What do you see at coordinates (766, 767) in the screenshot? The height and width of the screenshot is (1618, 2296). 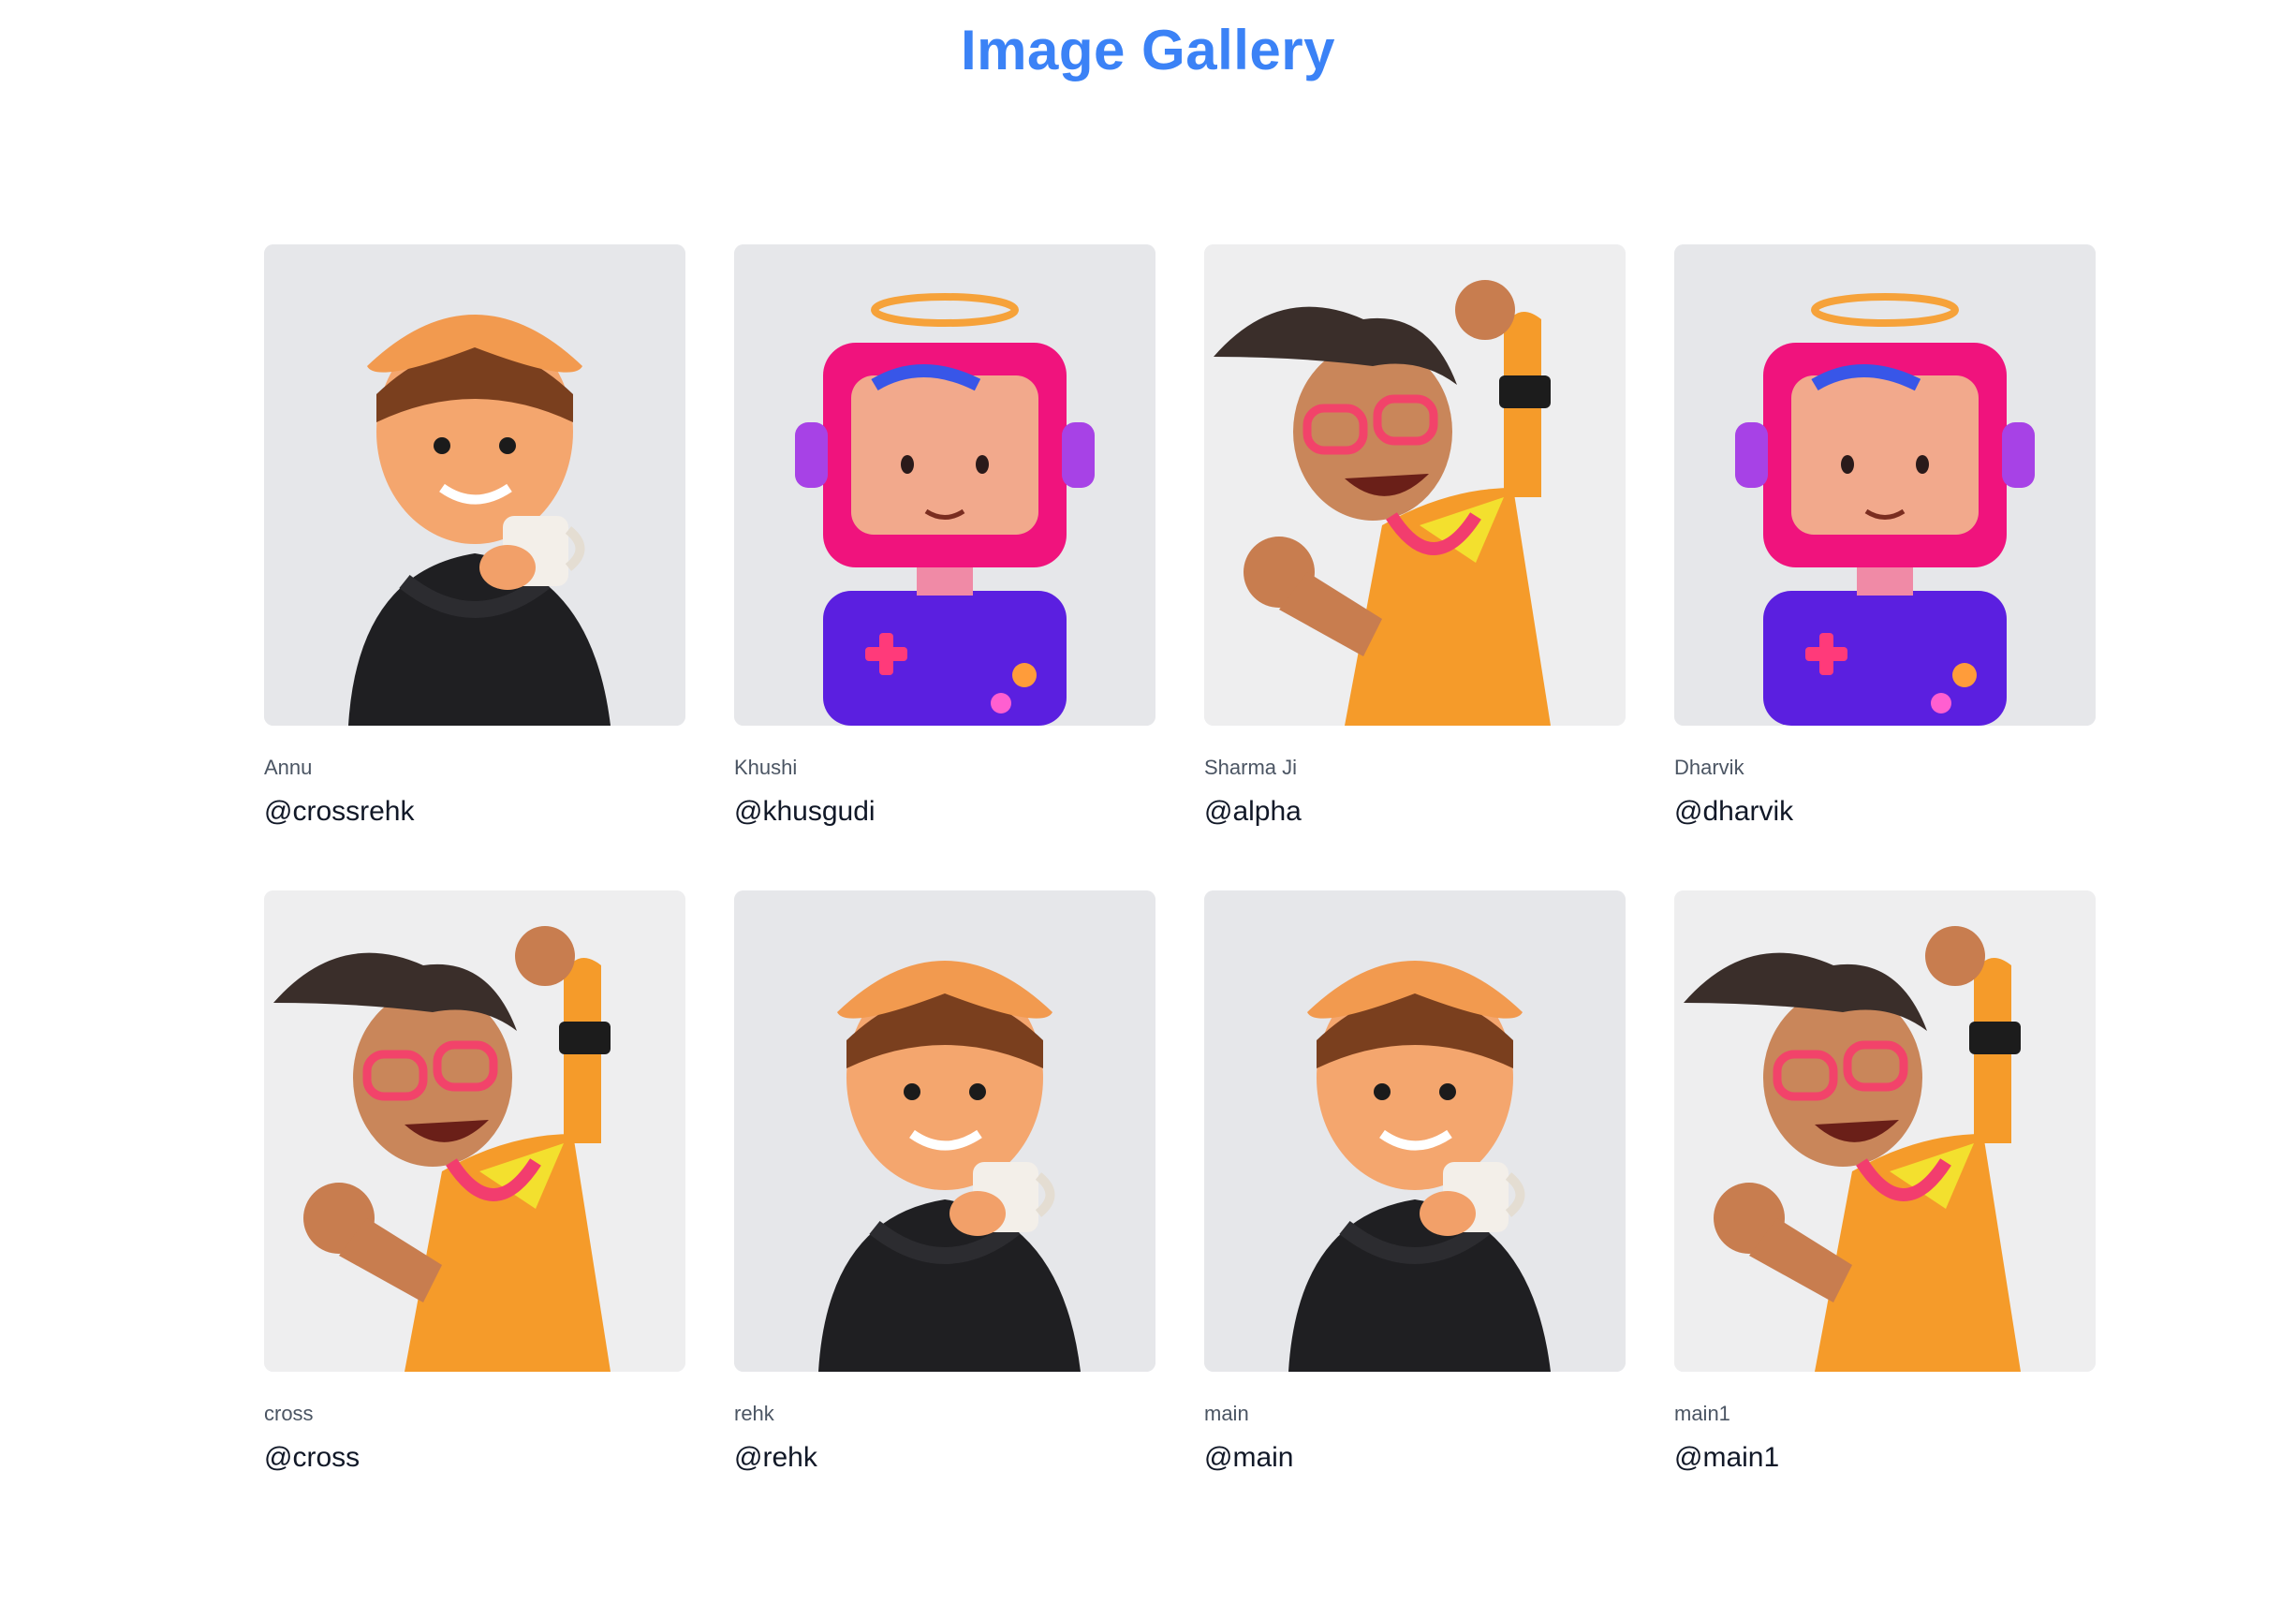 I see `gallery-card-name: Khushi` at bounding box center [766, 767].